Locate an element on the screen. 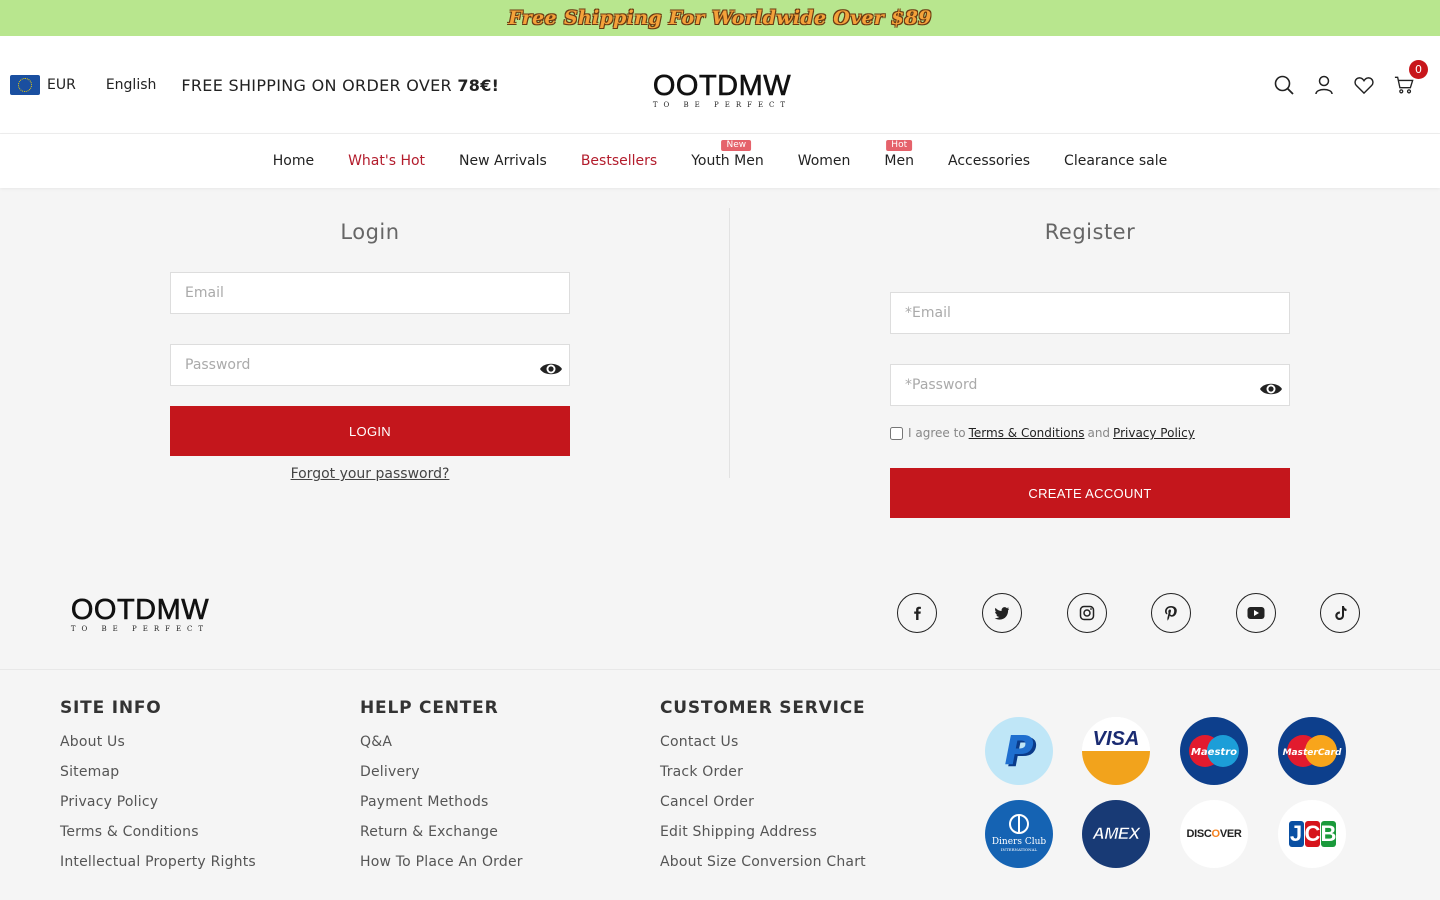 This screenshot has width=1440, height=900. search-icon is located at coordinates (1284, 85).